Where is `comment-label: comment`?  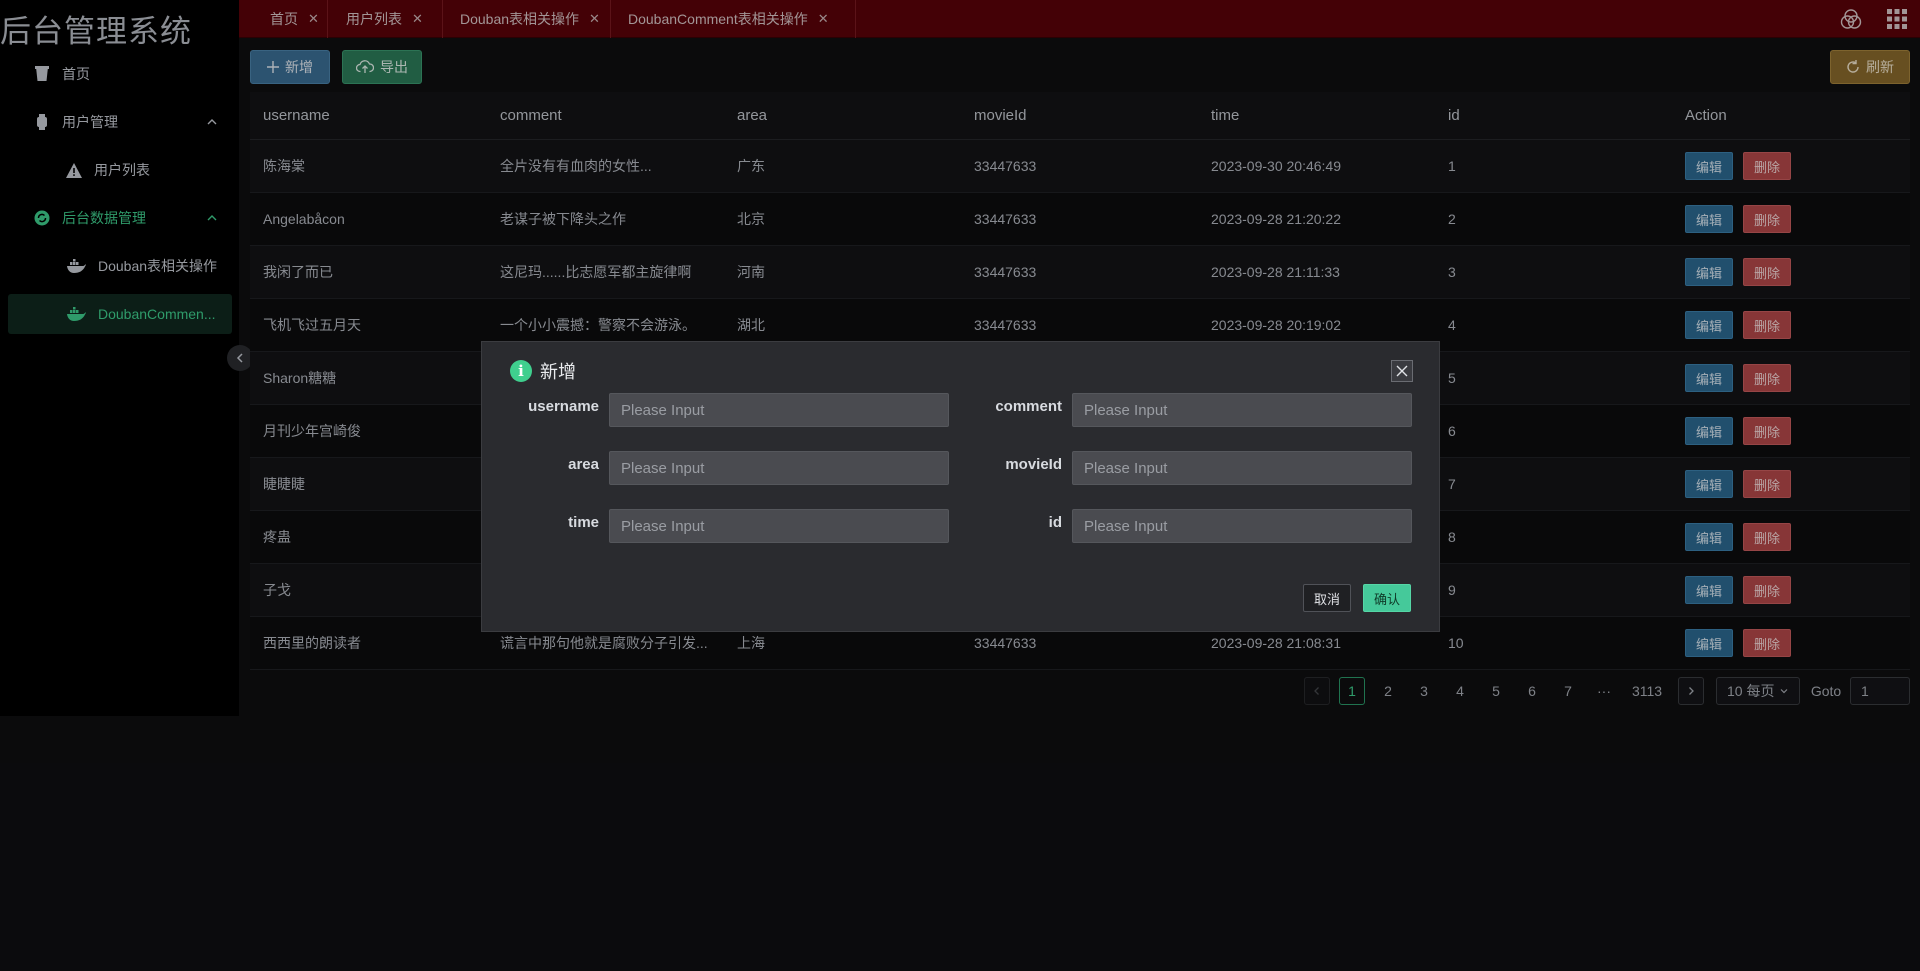 comment-label: comment is located at coordinates (1028, 406).